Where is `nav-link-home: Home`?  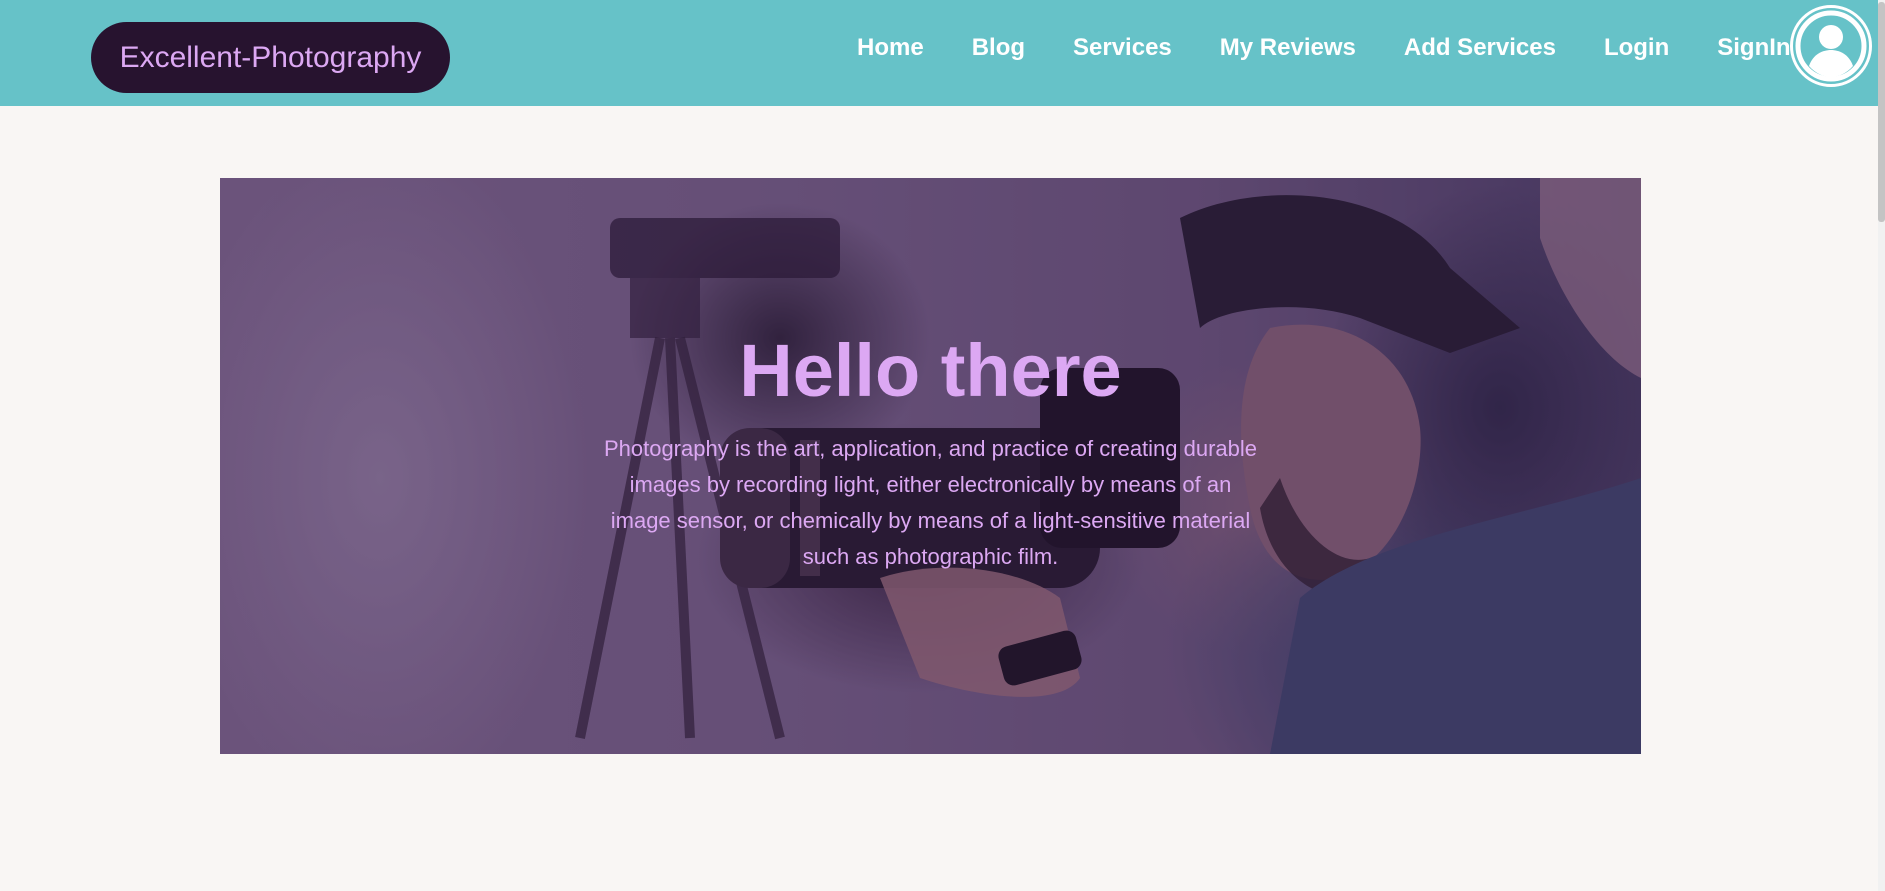
nav-link-home: Home is located at coordinates (890, 48).